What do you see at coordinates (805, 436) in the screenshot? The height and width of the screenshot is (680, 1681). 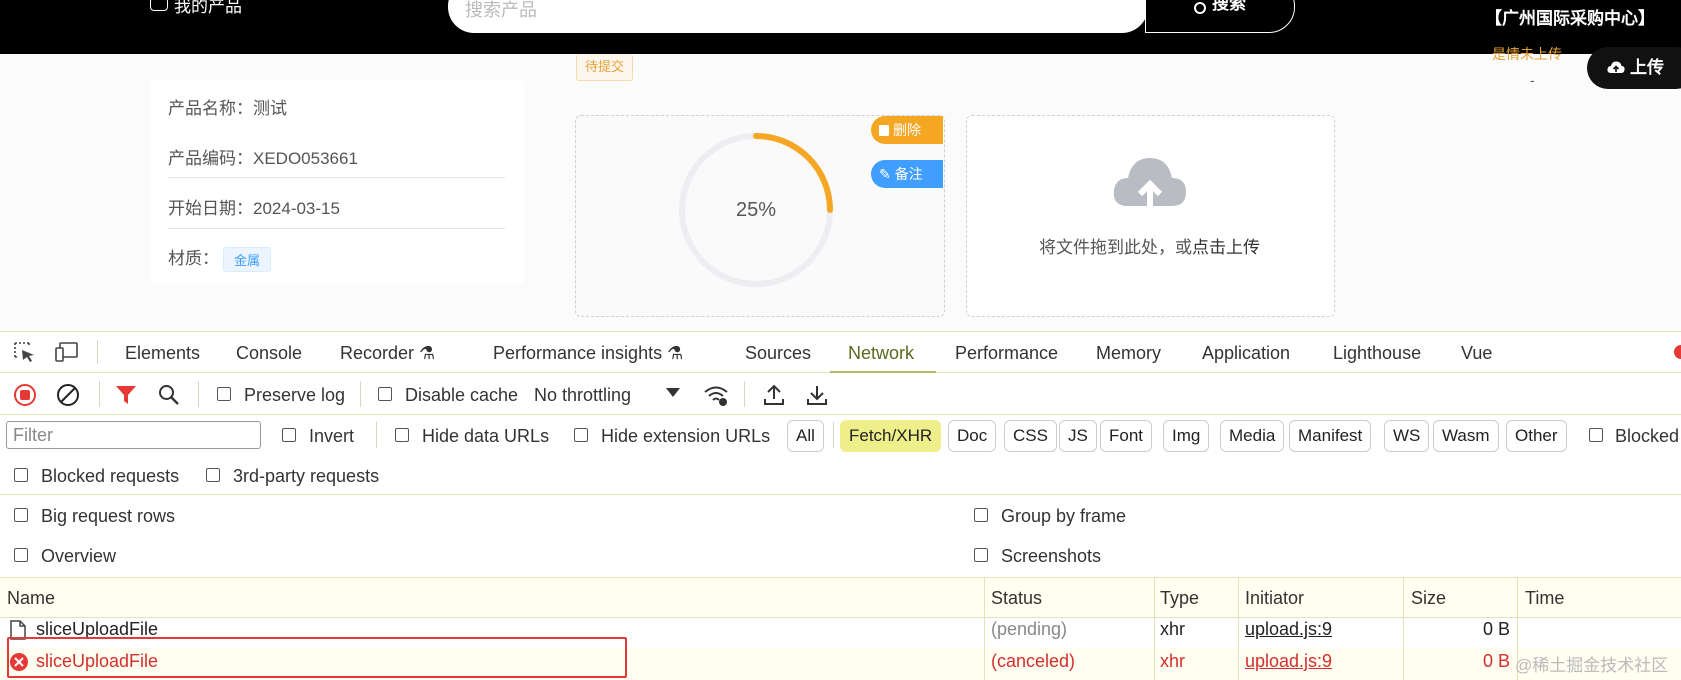 I see `filter-type-all: All` at bounding box center [805, 436].